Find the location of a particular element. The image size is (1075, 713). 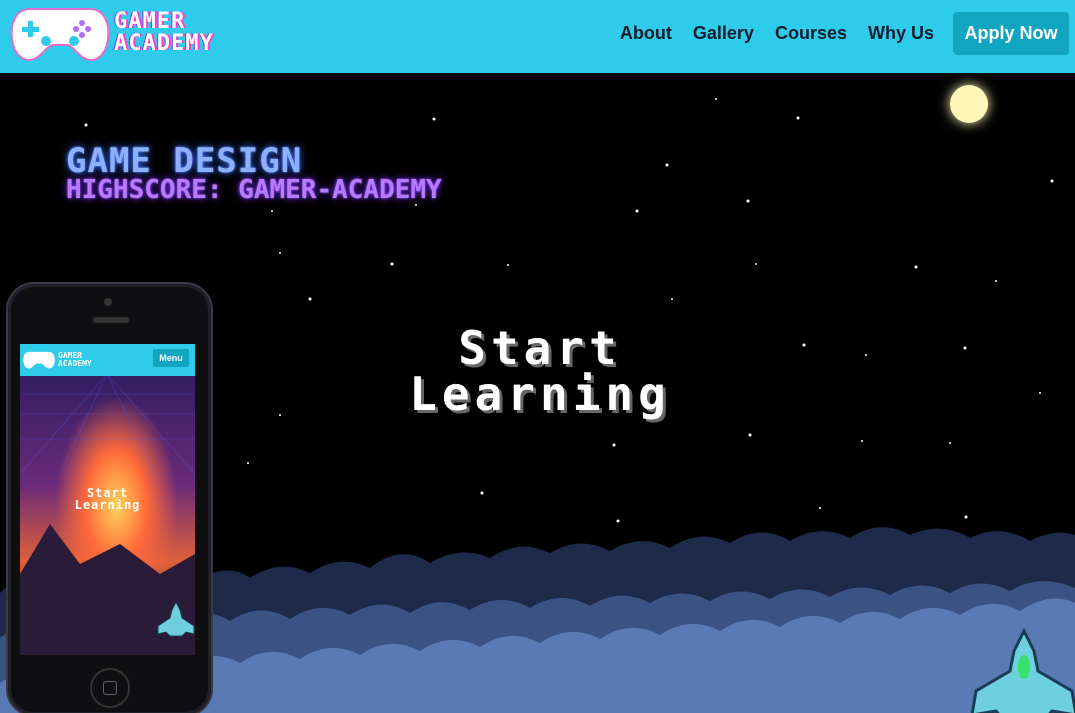

phone-gamepad-icon is located at coordinates (39, 360).